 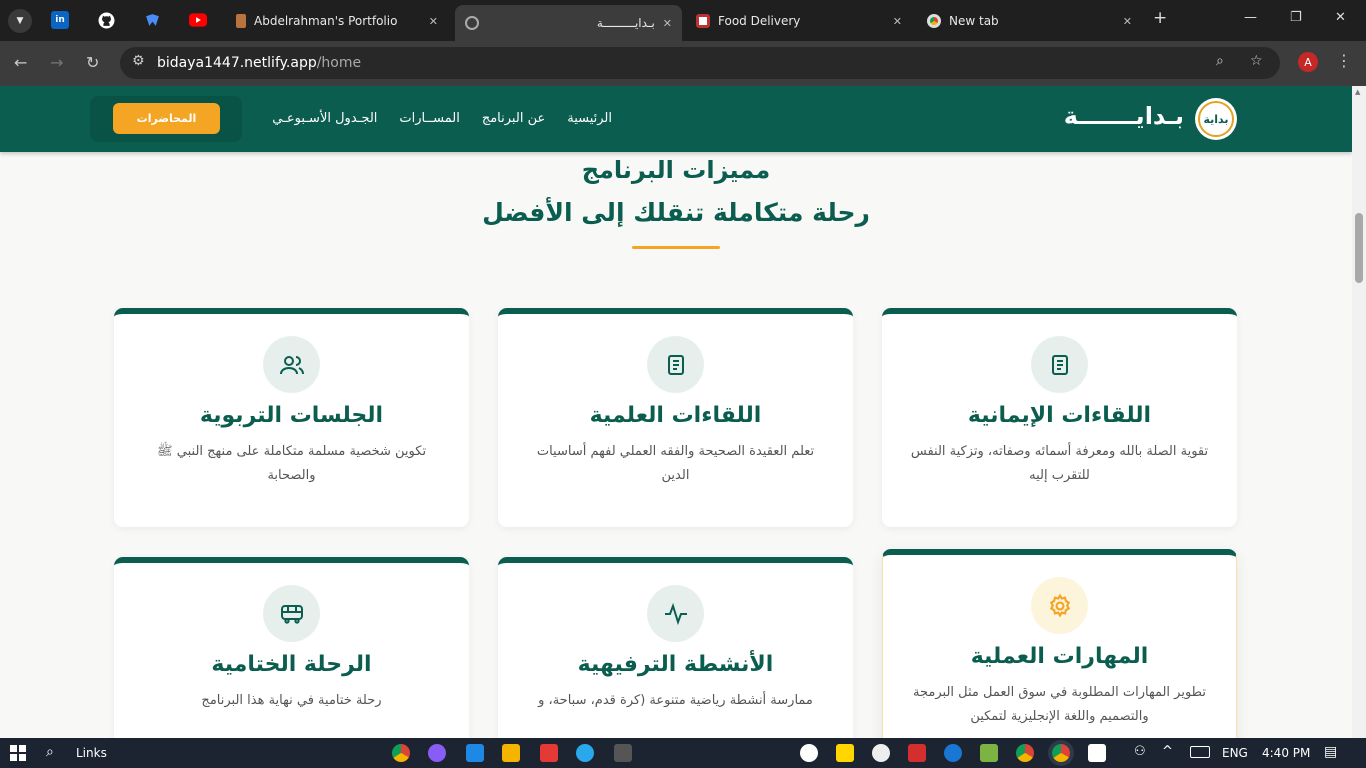 I want to click on scroll-up-arrow-icon: ▲, so click(x=1357, y=92).